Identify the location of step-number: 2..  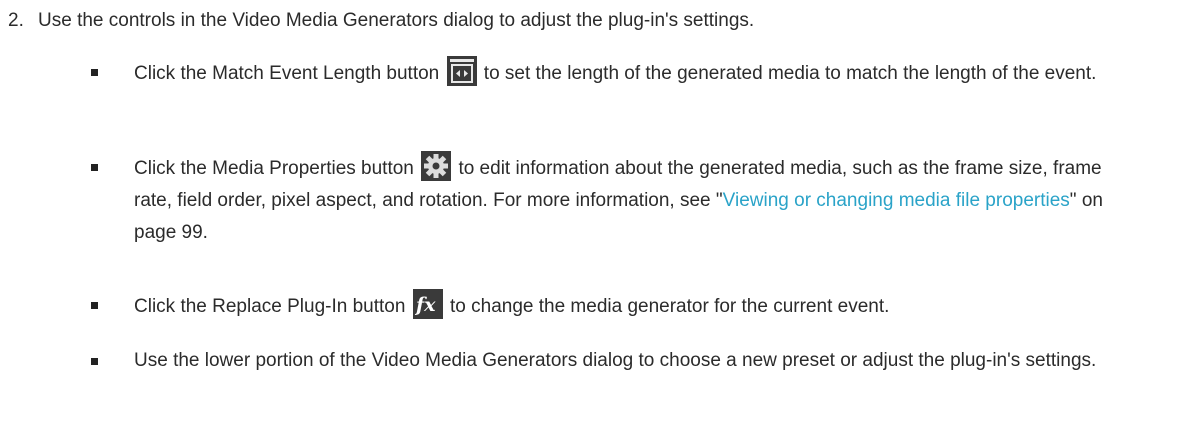
(16, 20).